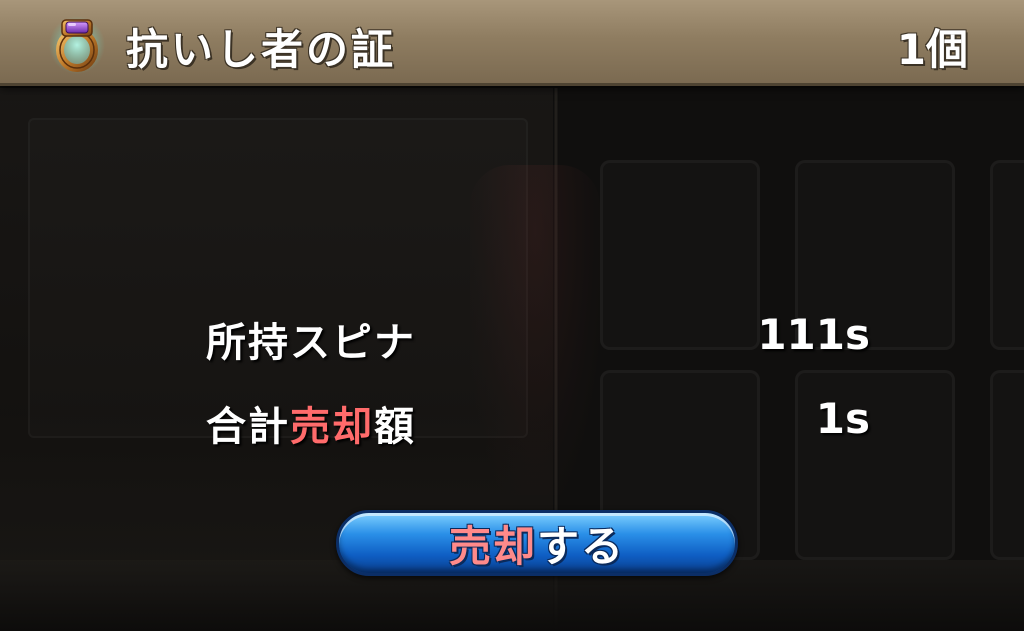 This screenshot has width=1024, height=631. What do you see at coordinates (538, 338) in the screenshot?
I see `owned-currency-row: 所持スピナ 111s` at bounding box center [538, 338].